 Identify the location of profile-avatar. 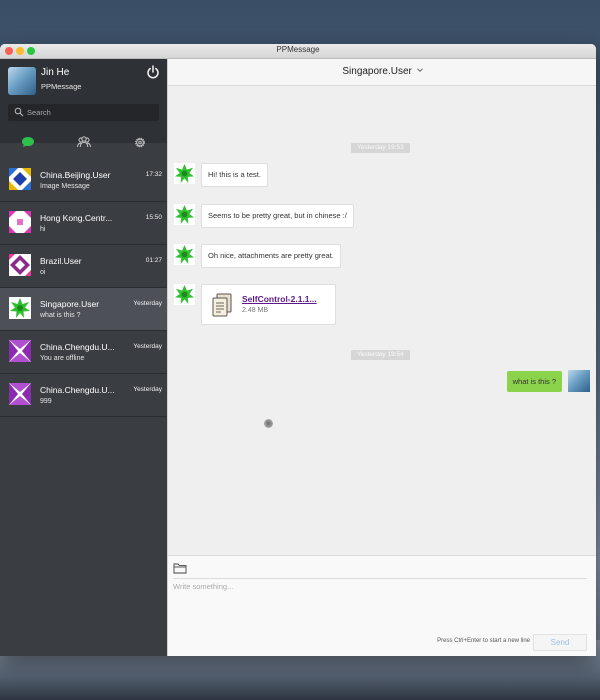
(22, 81).